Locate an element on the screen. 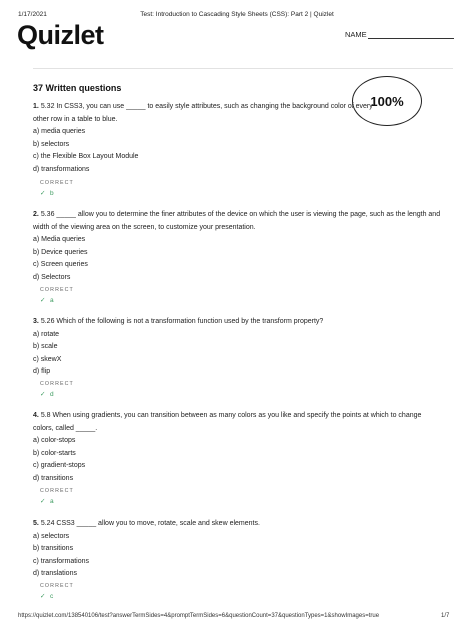 The image size is (474, 632). answer-value: c is located at coordinates (52, 596).